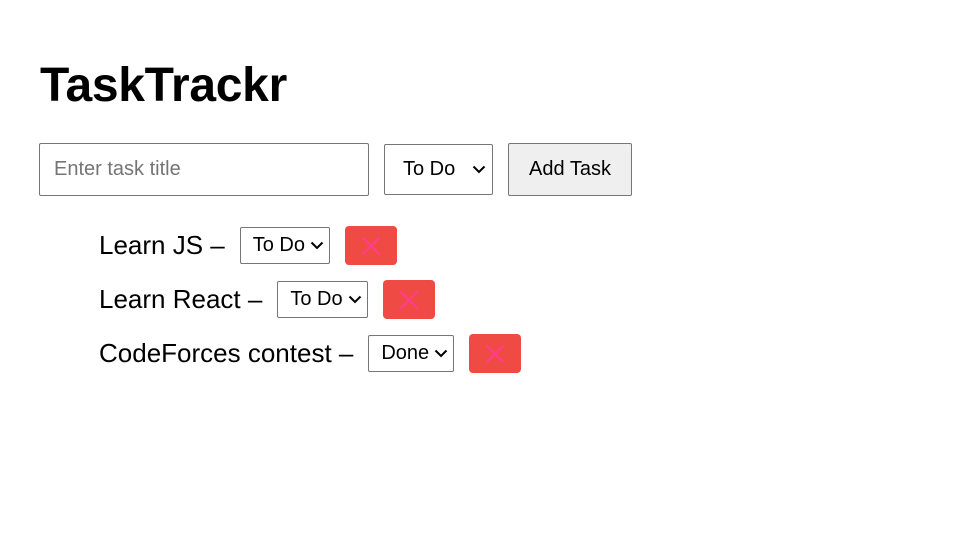  What do you see at coordinates (163, 85) in the screenshot?
I see `page-title: TaskTrackr` at bounding box center [163, 85].